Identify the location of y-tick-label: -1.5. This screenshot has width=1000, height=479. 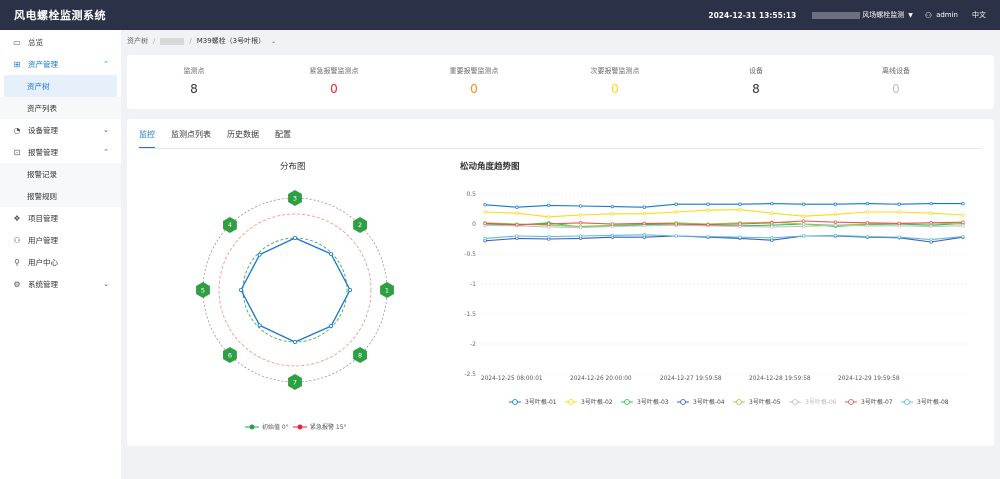
(470, 314).